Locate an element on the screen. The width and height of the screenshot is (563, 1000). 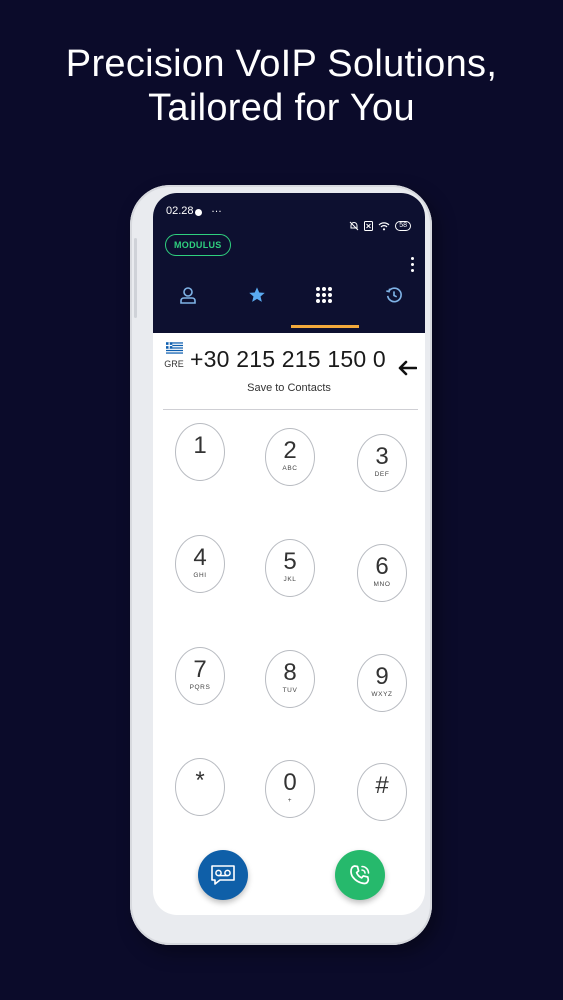
dial-key-2: 2 ABC is located at coordinates (290, 457).